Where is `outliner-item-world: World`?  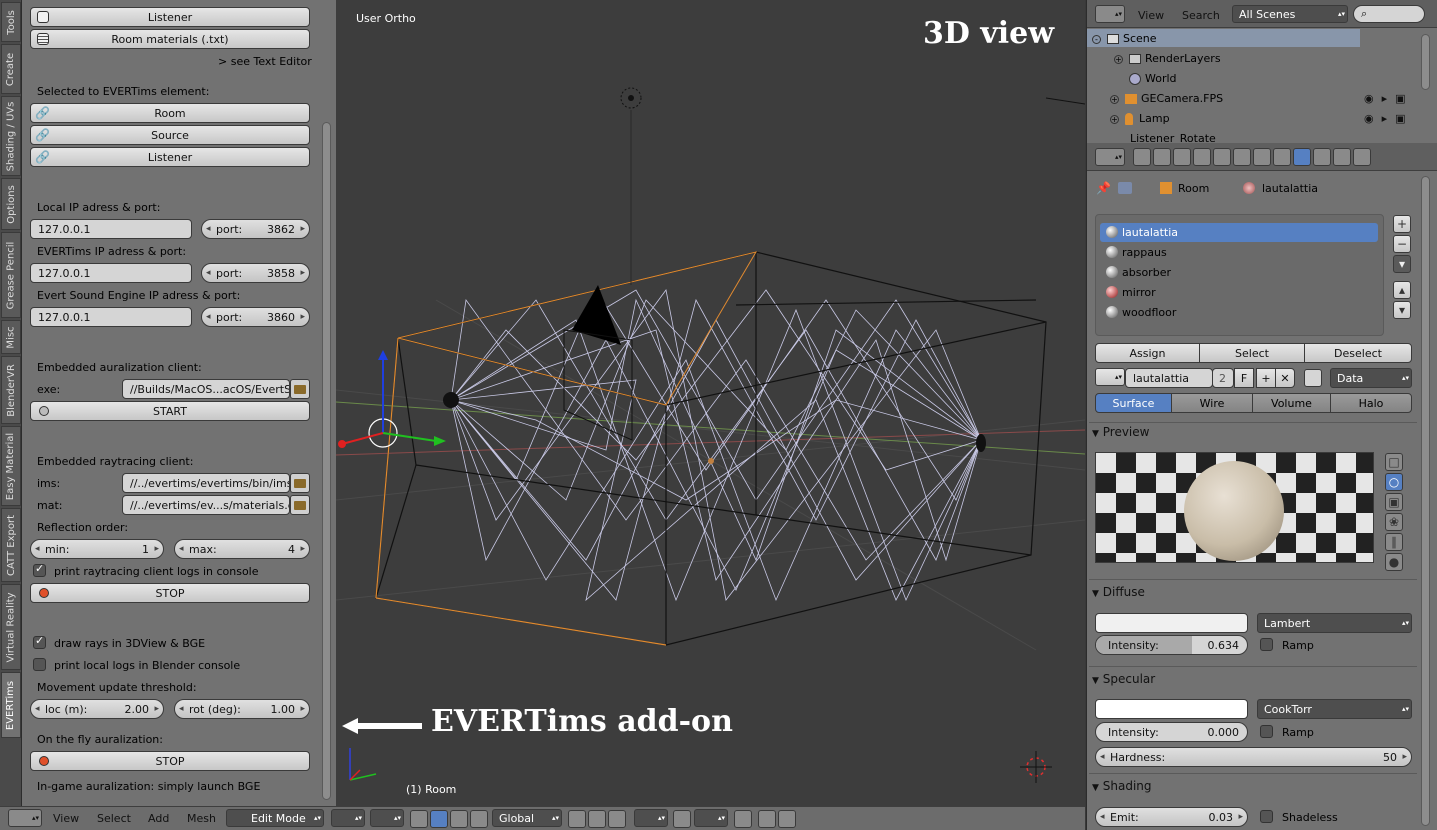 outliner-item-world: World is located at coordinates (1153, 78).